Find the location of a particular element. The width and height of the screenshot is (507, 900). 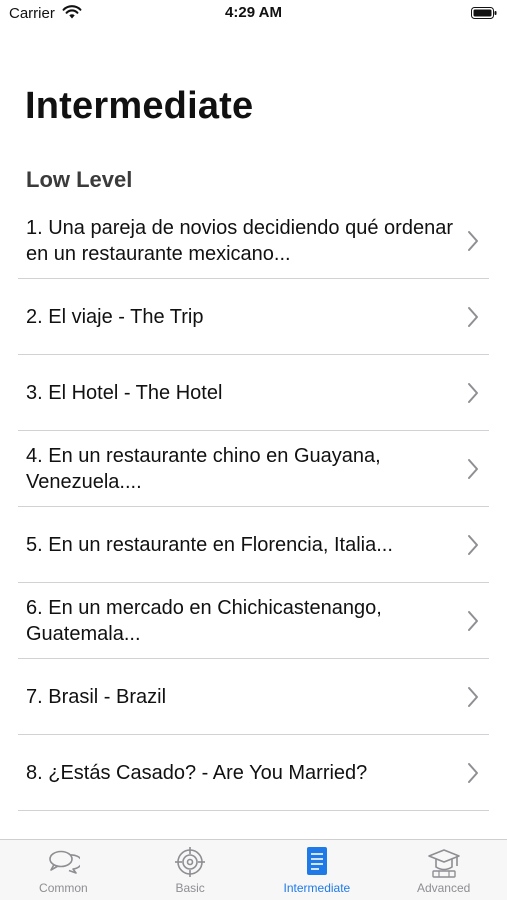

target-icon is located at coordinates (190, 862).